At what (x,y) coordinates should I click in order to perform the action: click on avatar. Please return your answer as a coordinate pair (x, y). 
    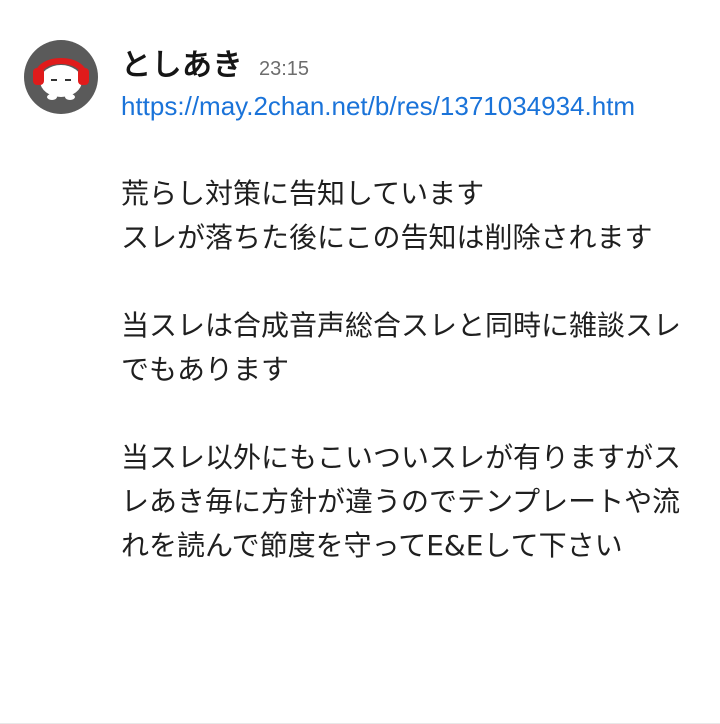
    Looking at the image, I should click on (61, 77).